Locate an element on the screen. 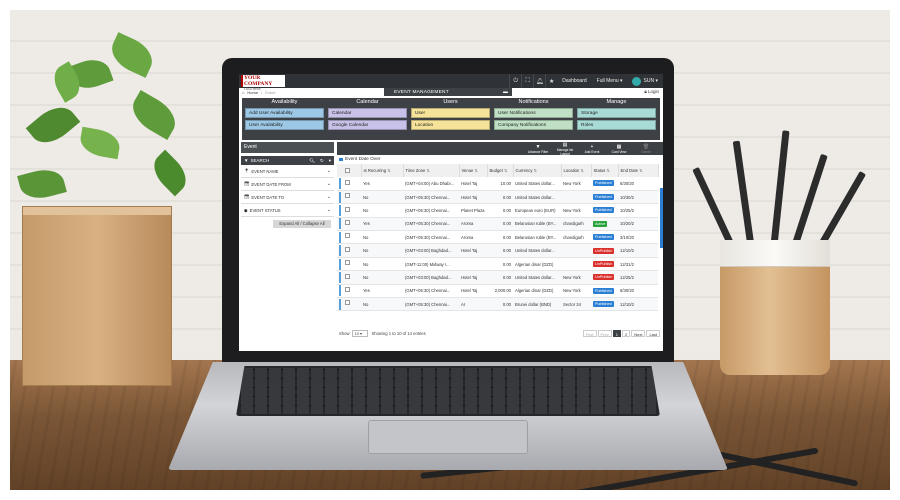  manage-list-layout-button: ▤ Manage list Layout is located at coordinates (565, 149).